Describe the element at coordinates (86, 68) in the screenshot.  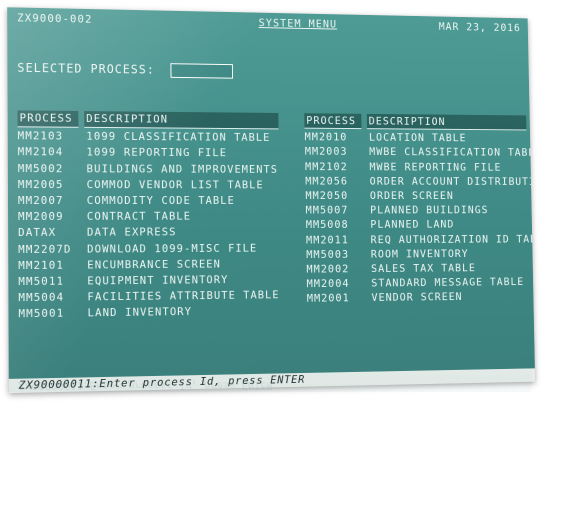
I see `selected-process-label: SELECTED PROCESS:` at that location.